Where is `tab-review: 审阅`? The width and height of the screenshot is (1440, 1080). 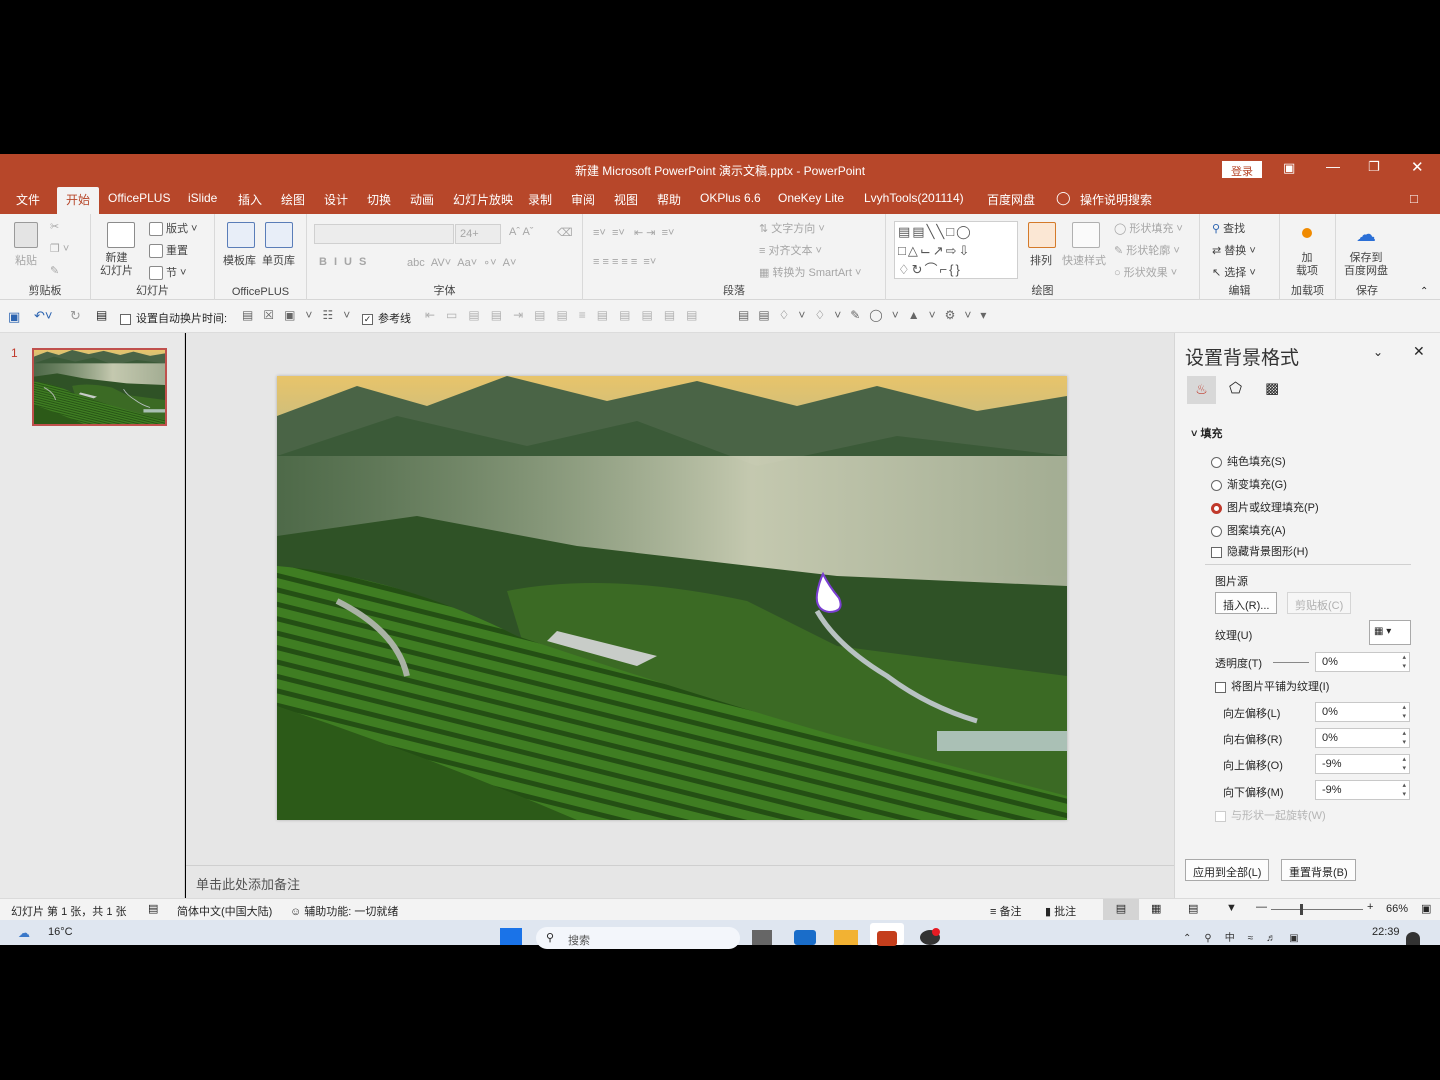
tab-review: 审阅 is located at coordinates (583, 199).